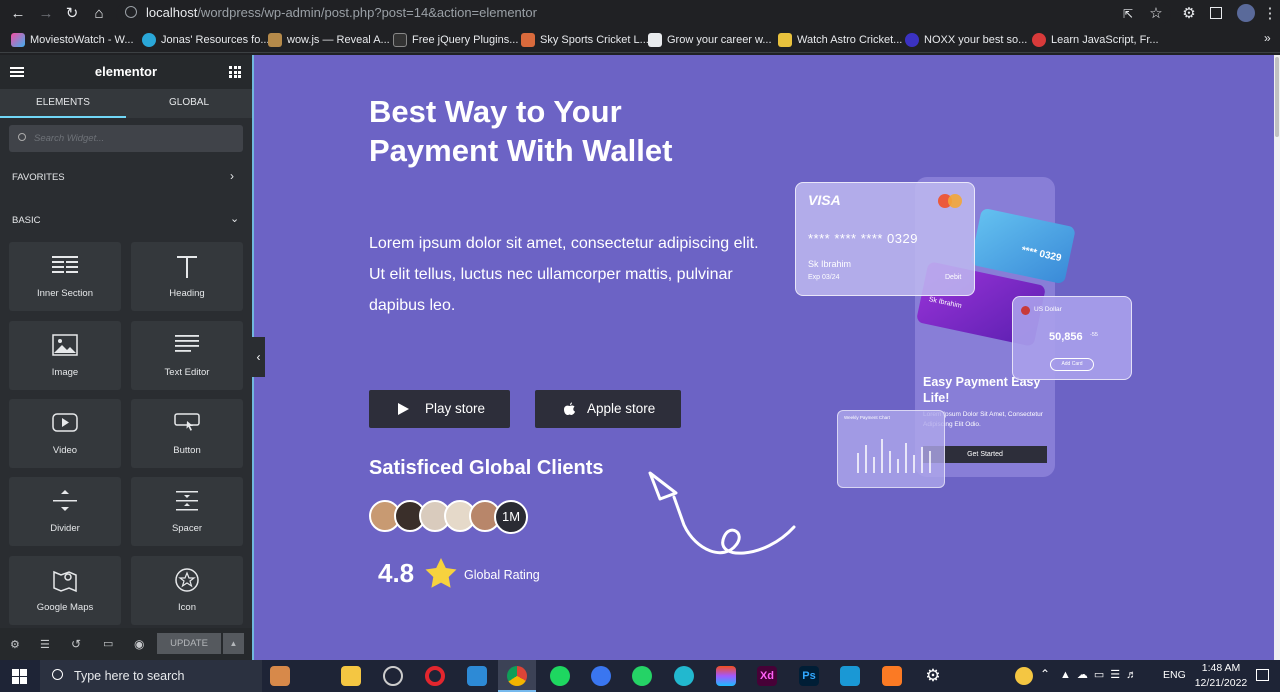  Describe the element at coordinates (1174, 675) in the screenshot. I see `language-indicator: ENG` at that location.